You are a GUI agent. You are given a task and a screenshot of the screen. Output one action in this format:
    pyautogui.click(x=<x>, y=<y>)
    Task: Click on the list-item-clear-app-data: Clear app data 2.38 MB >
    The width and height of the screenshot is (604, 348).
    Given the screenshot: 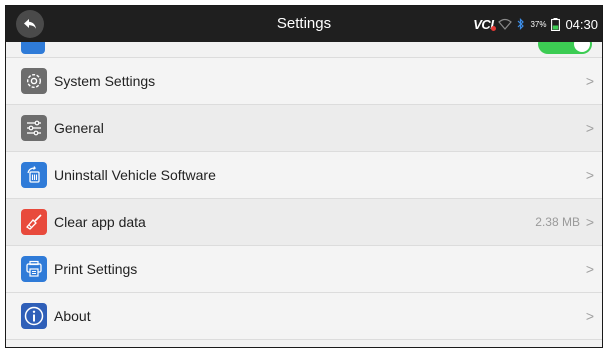 What is the action you would take?
    pyautogui.click(x=304, y=222)
    